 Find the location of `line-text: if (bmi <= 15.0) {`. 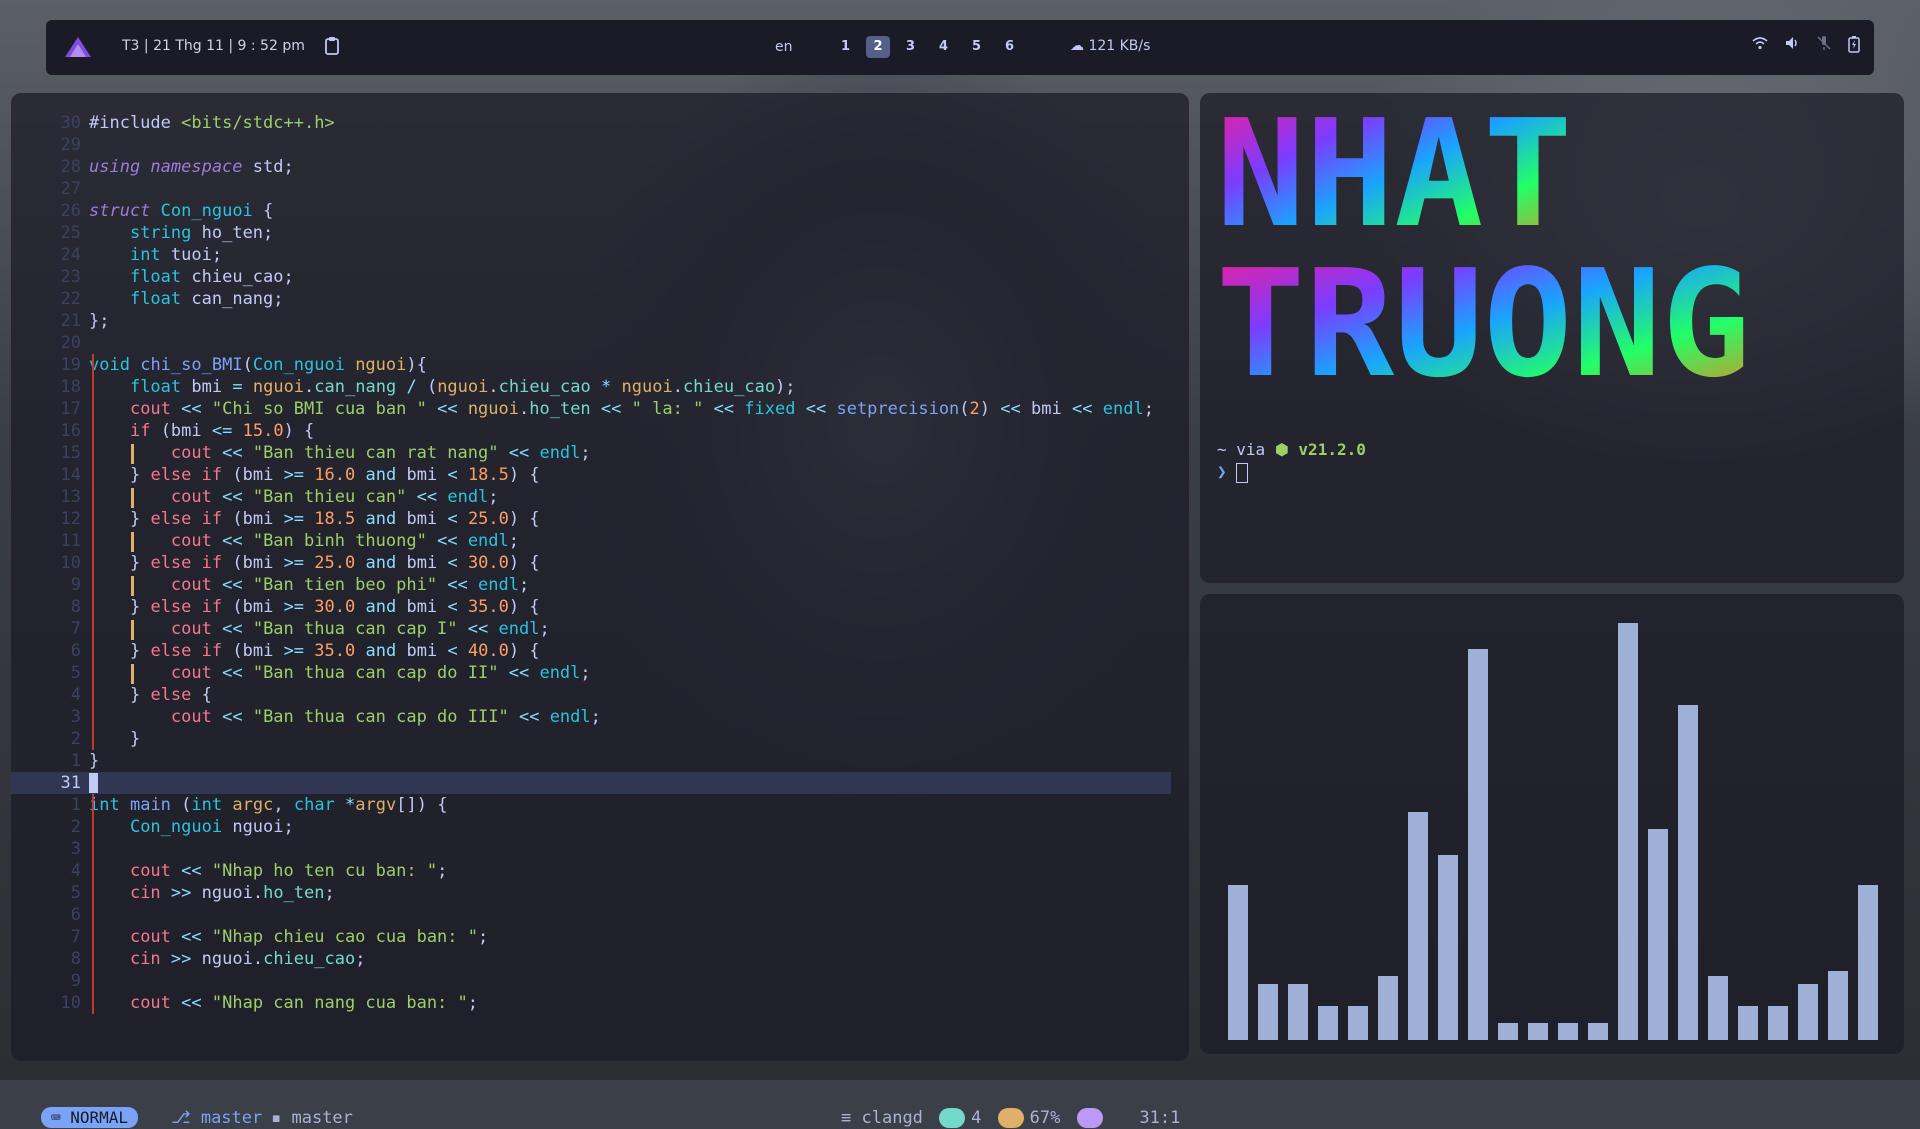

line-text: if (bmi <= 15.0) { is located at coordinates (222, 431).